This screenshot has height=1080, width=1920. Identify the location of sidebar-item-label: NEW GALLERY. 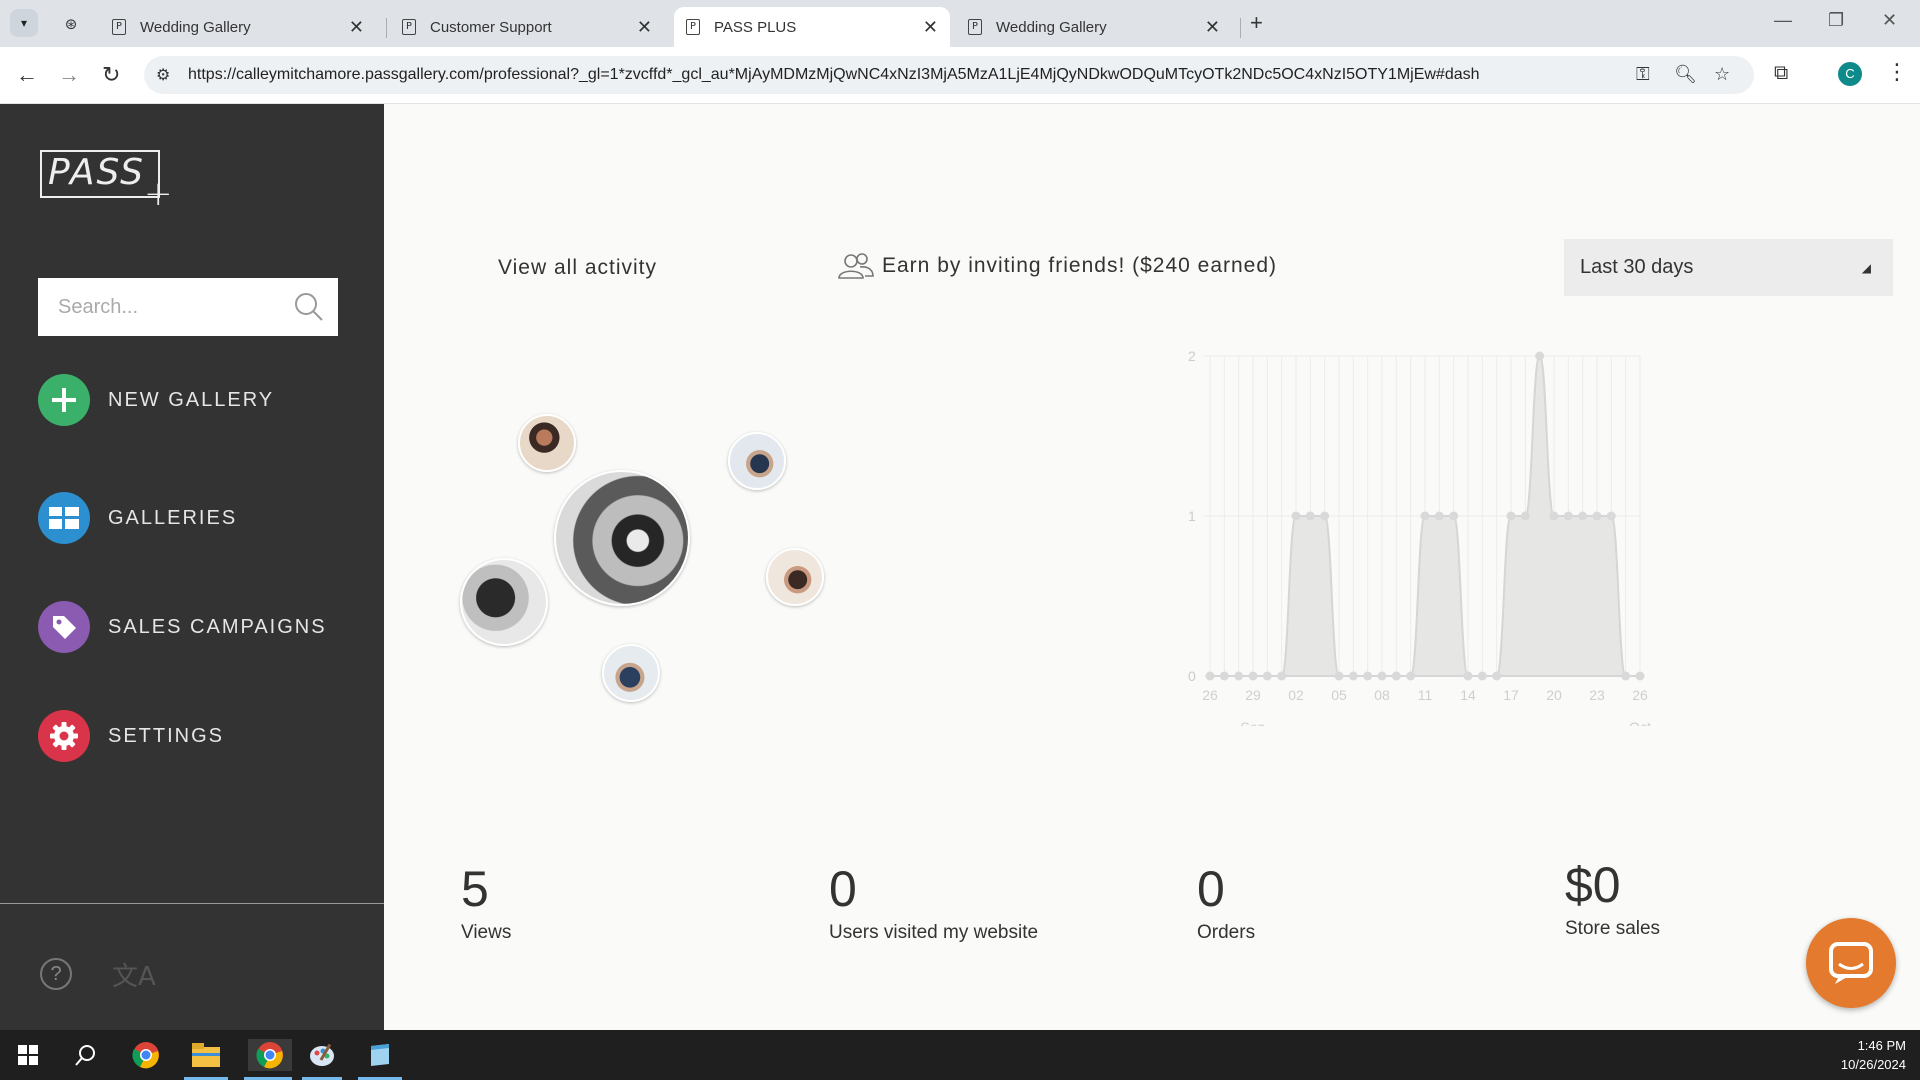
(191, 399).